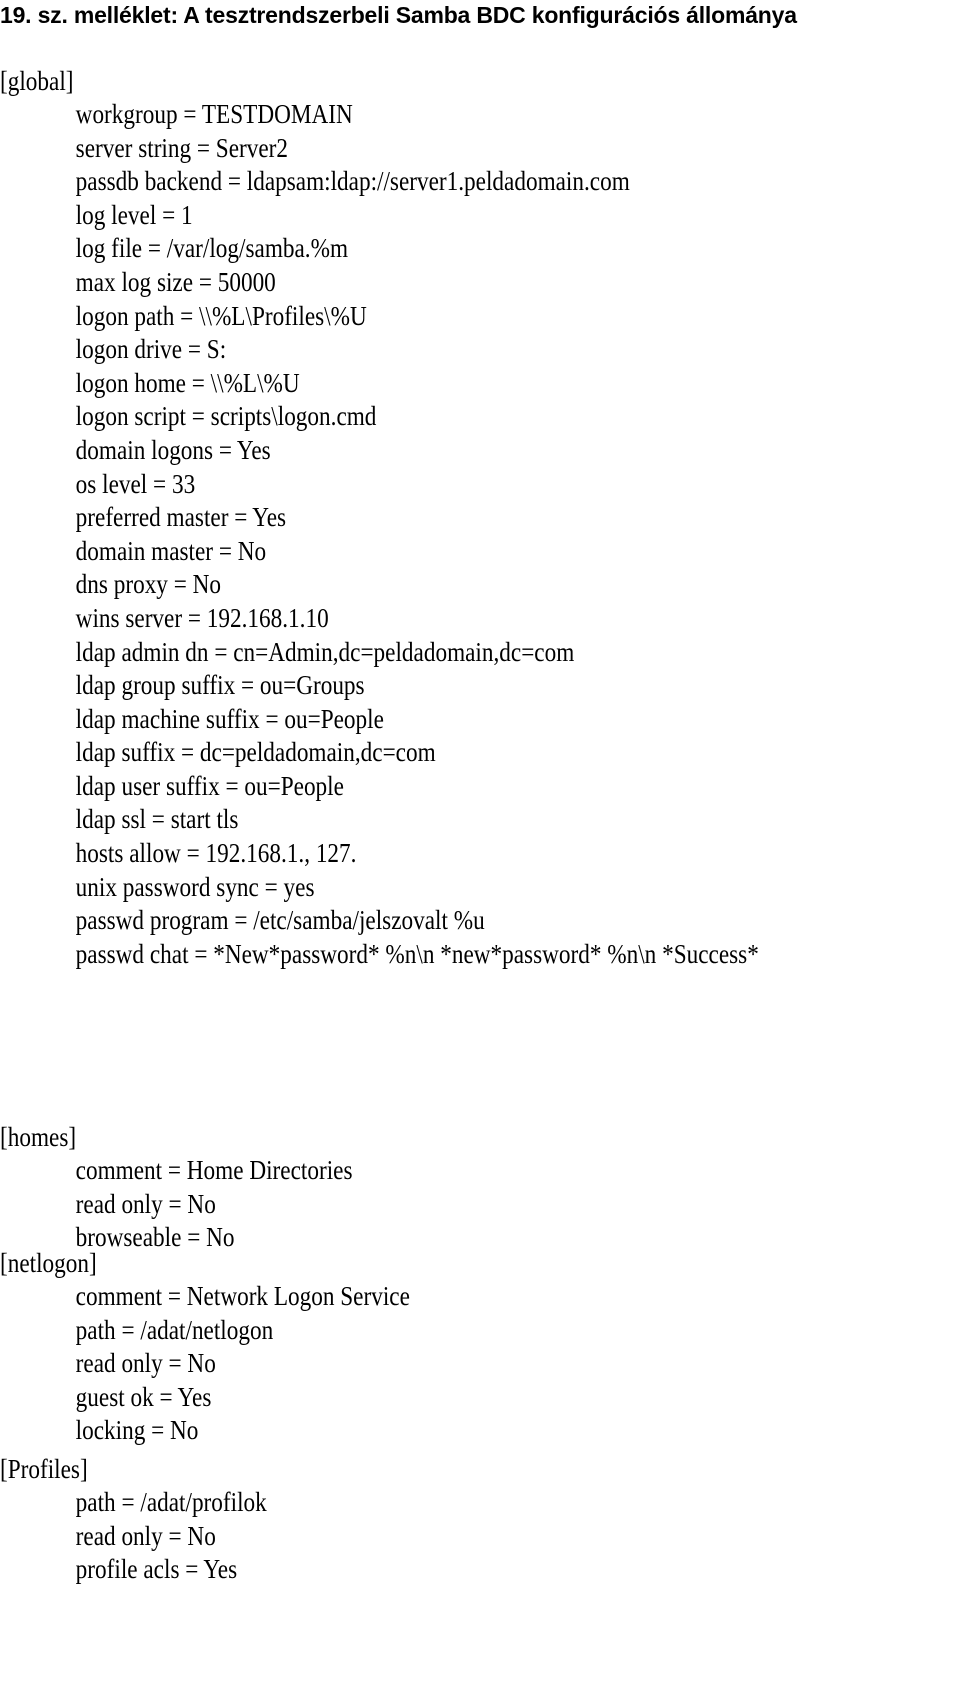  What do you see at coordinates (182, 147) in the screenshot?
I see `config-entry: server string = Server2` at bounding box center [182, 147].